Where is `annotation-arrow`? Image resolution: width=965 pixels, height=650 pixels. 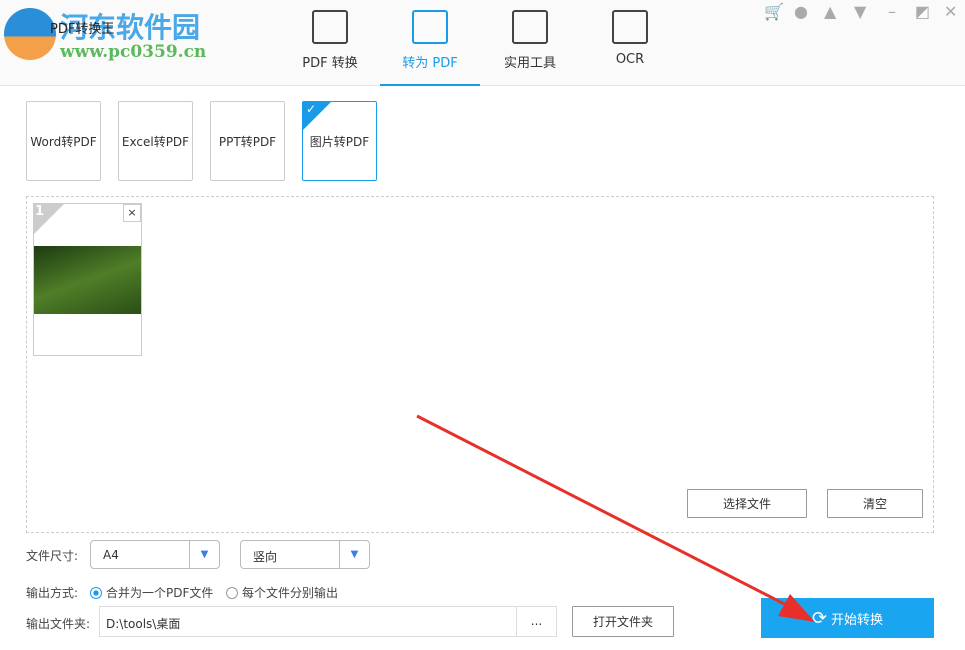 annotation-arrow is located at coordinates (615, 518).